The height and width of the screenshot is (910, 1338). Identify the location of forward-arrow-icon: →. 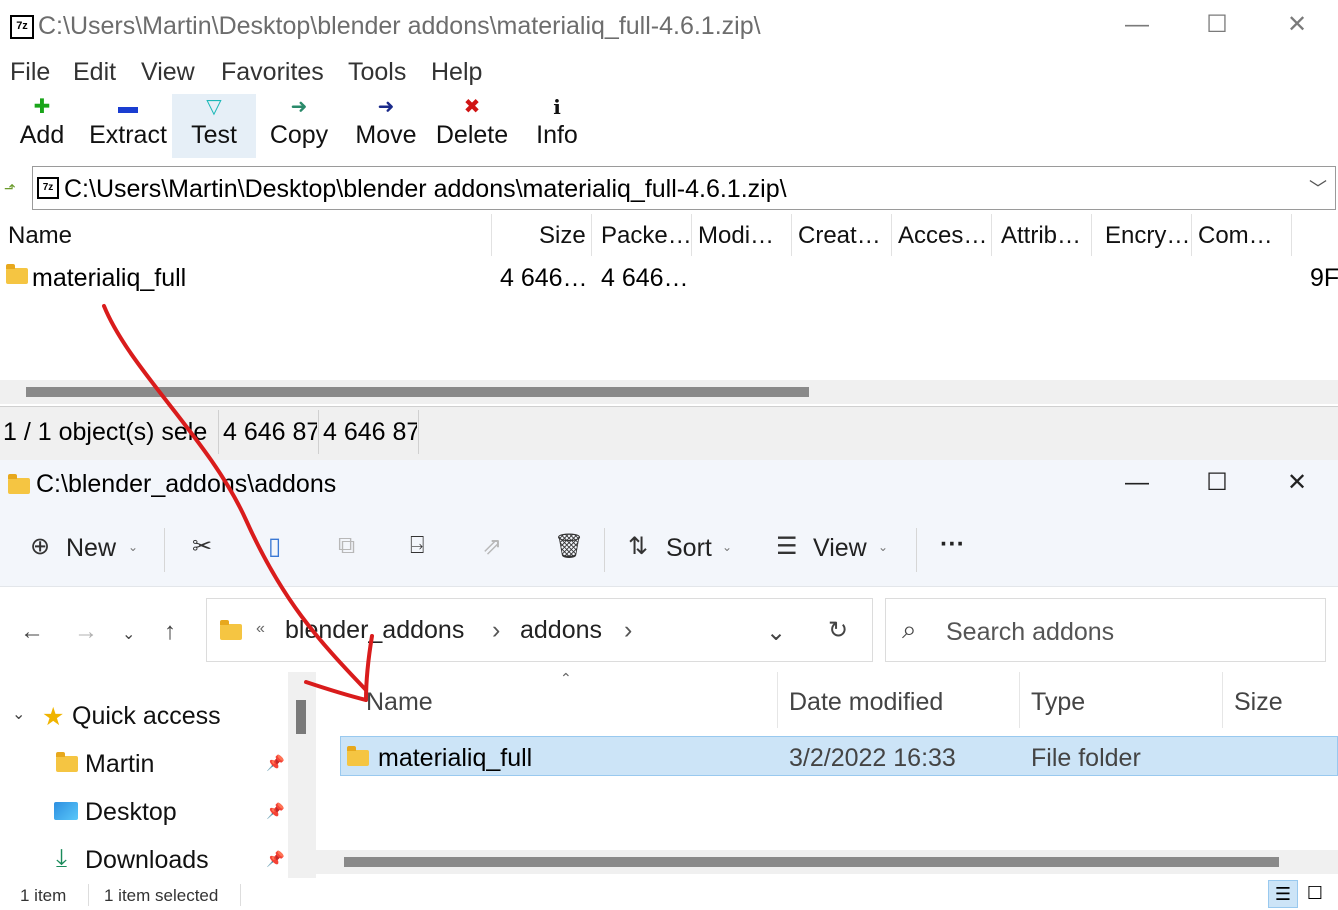
(86, 632).